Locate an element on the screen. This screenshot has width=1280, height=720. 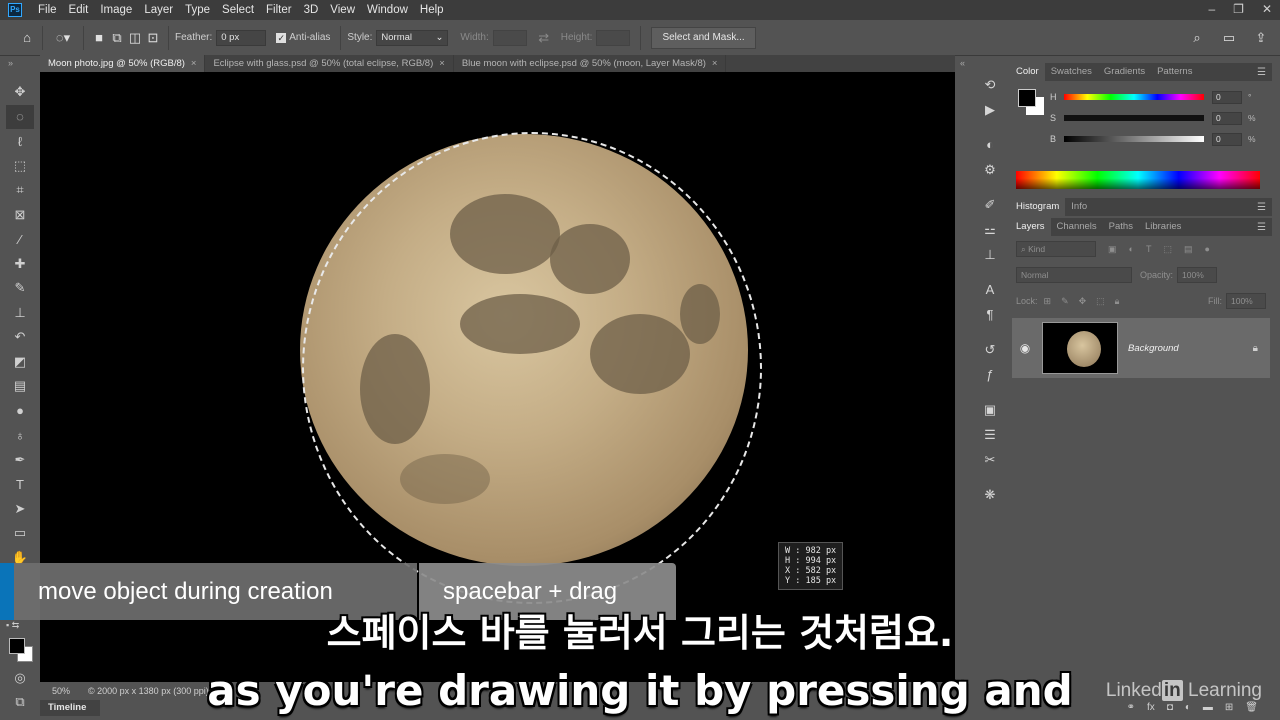
lock-transparent-icon: ⊞ is located at coordinates (1048, 301).